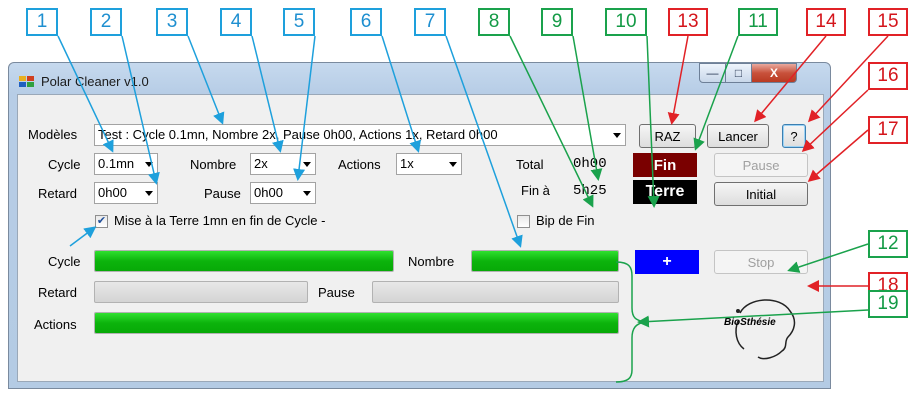  What do you see at coordinates (42, 22) in the screenshot?
I see `callout-1: 1` at bounding box center [42, 22].